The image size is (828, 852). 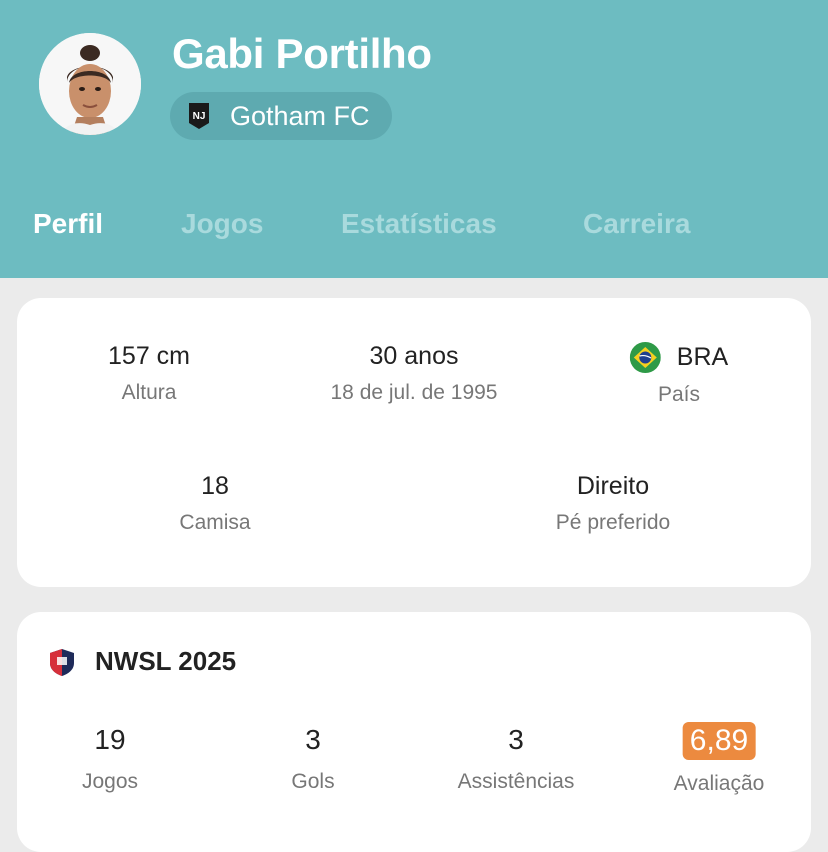 I want to click on height-value: 157 cm, so click(x=149, y=356).